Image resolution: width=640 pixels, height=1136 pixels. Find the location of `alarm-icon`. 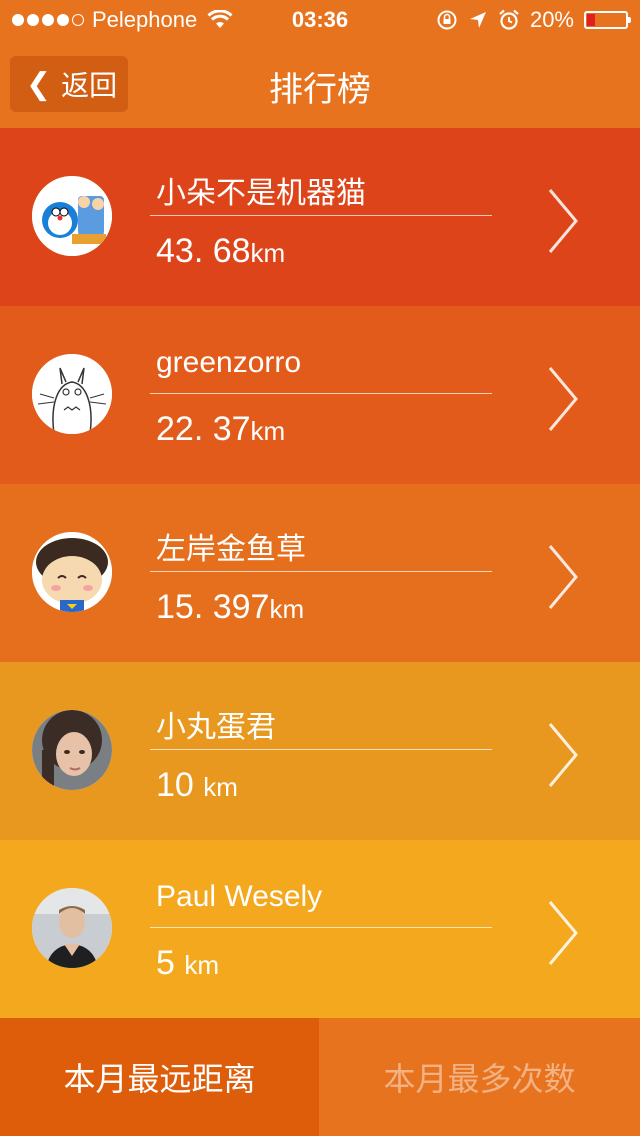

alarm-icon is located at coordinates (509, 19).